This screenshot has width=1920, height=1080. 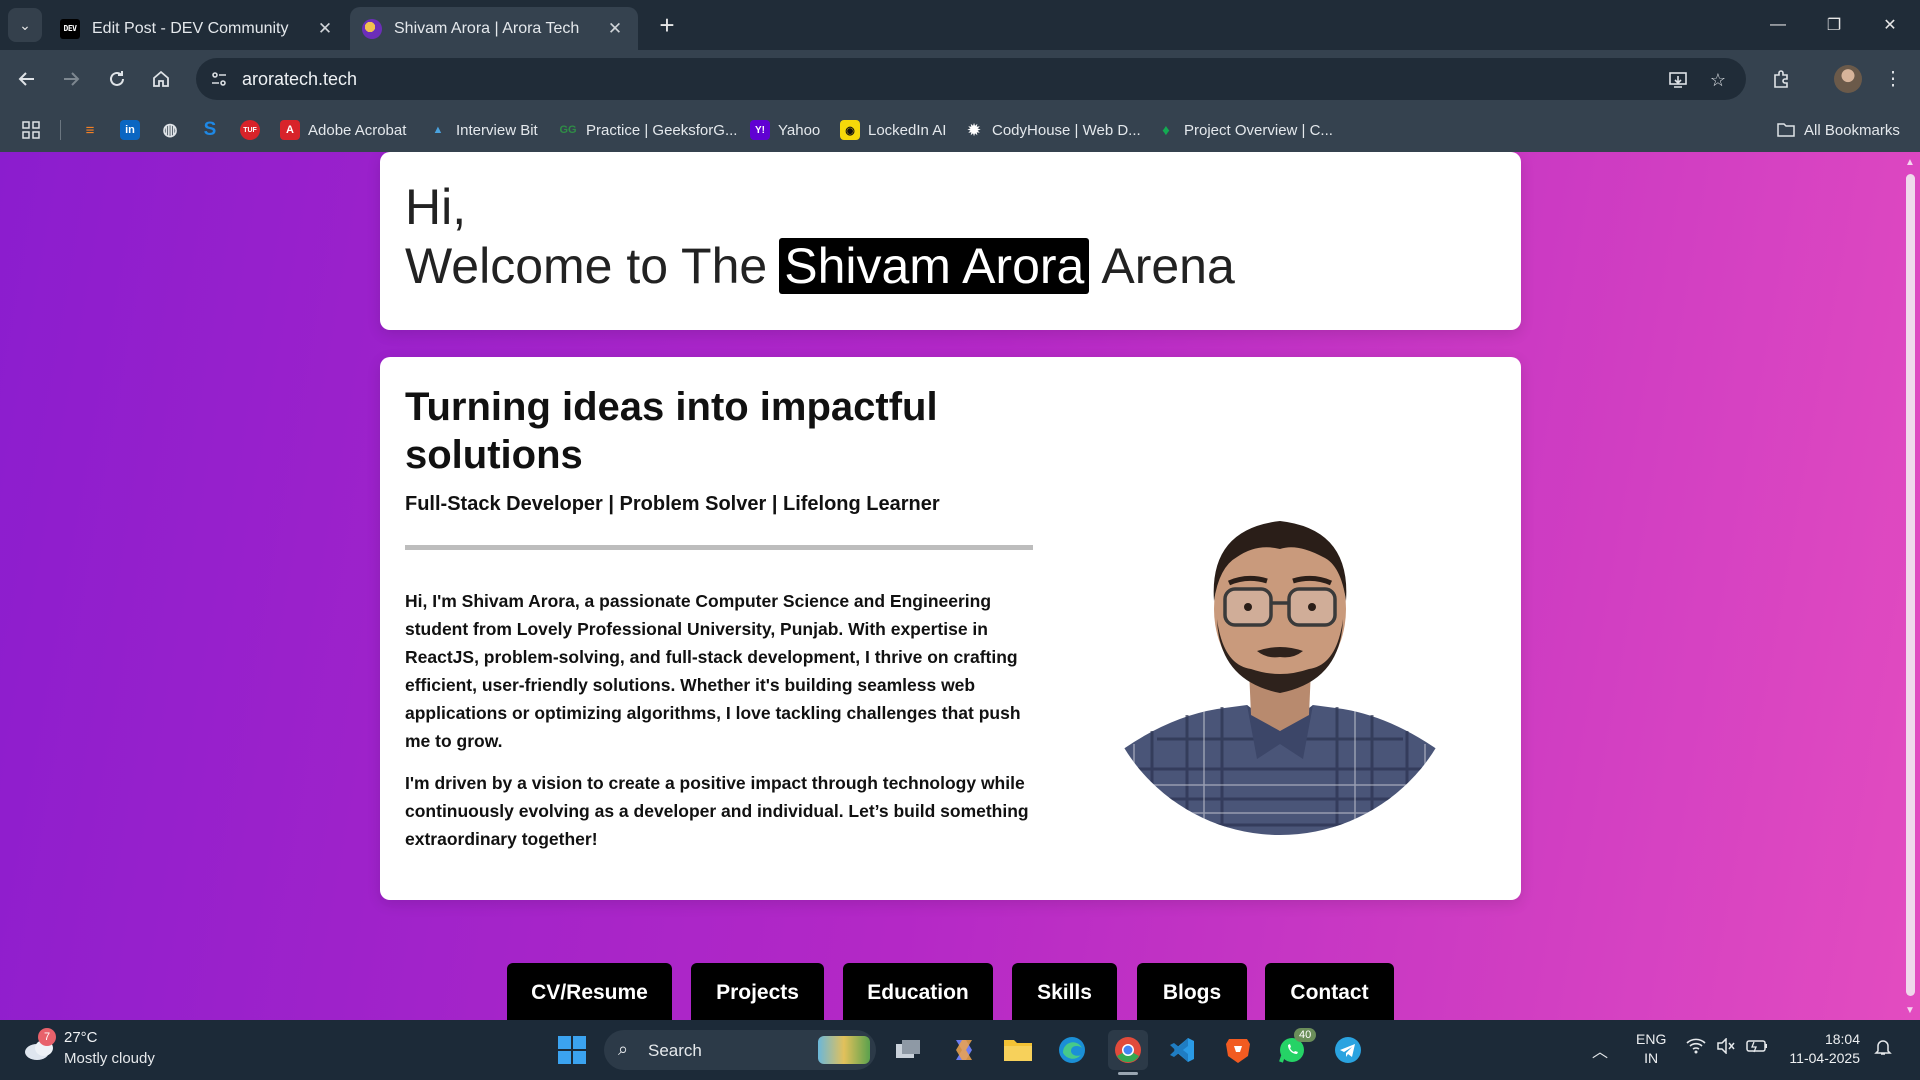 What do you see at coordinates (586, 266) in the screenshot?
I see `hero-welcome-prefix: Welcome to The` at bounding box center [586, 266].